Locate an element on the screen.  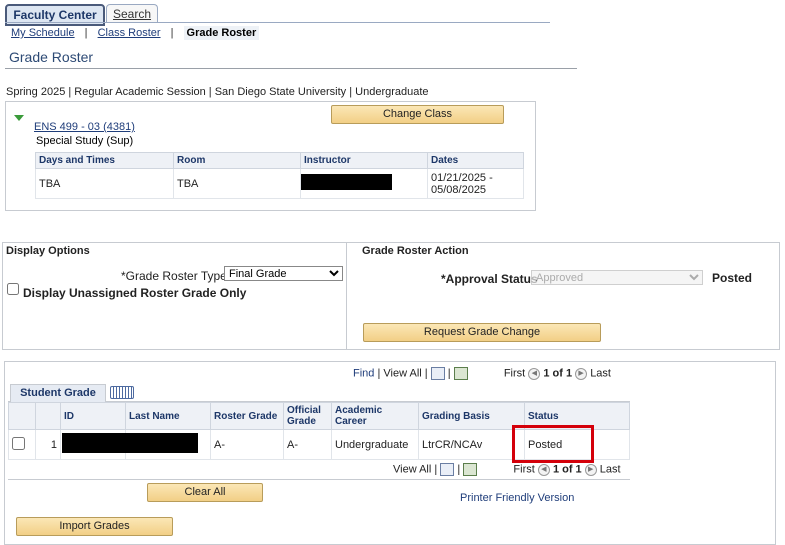
breadcrumb-my-schedule: My Schedule is located at coordinates (43, 33).